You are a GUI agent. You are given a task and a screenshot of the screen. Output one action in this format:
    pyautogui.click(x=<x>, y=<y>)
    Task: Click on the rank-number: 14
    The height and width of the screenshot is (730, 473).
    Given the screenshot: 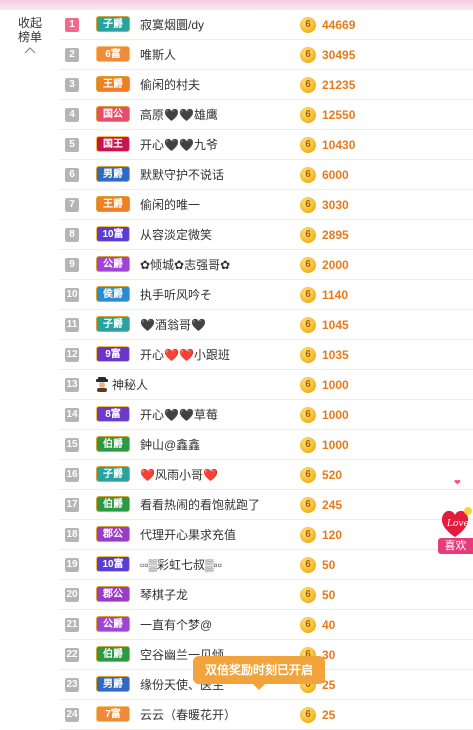 What is the action you would take?
    pyautogui.click(x=72, y=415)
    